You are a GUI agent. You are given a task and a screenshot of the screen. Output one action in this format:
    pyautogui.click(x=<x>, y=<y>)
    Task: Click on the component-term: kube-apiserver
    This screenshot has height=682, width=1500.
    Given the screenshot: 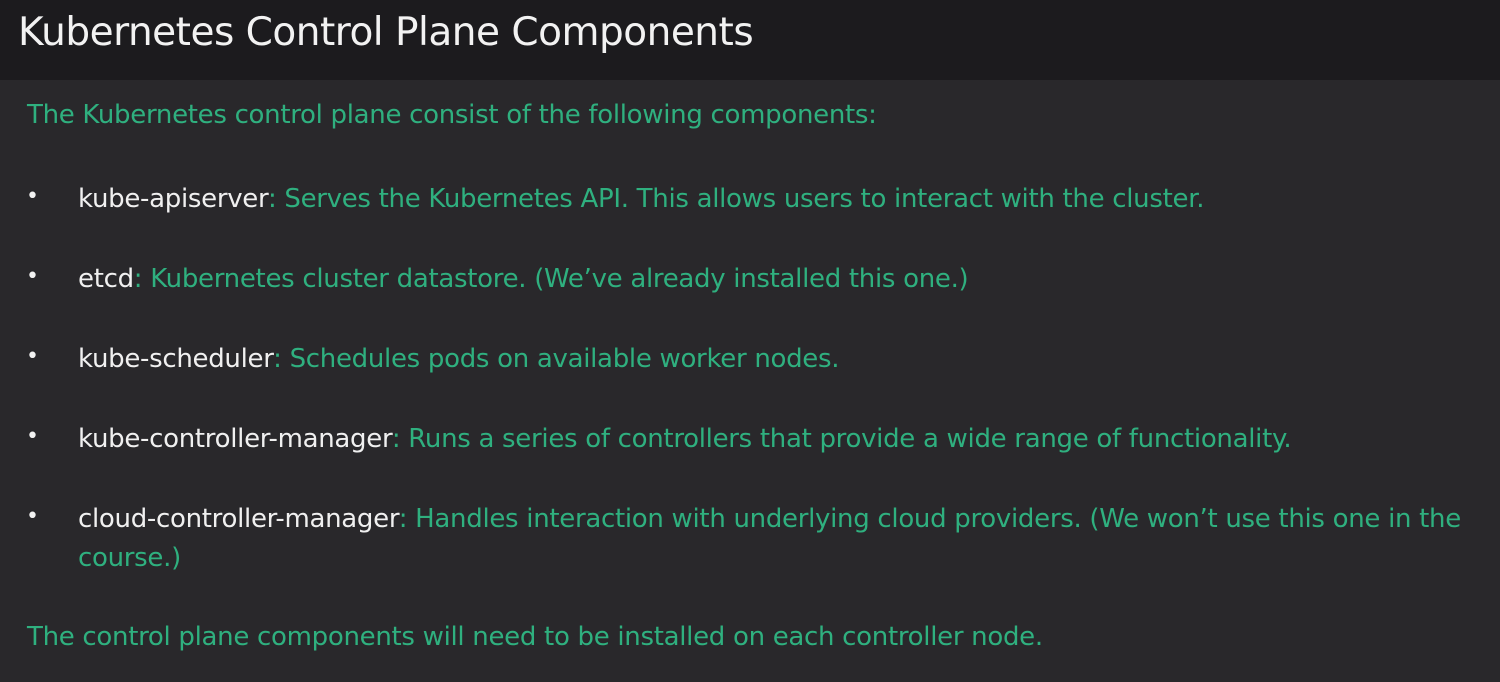 What is the action you would take?
    pyautogui.click(x=173, y=199)
    